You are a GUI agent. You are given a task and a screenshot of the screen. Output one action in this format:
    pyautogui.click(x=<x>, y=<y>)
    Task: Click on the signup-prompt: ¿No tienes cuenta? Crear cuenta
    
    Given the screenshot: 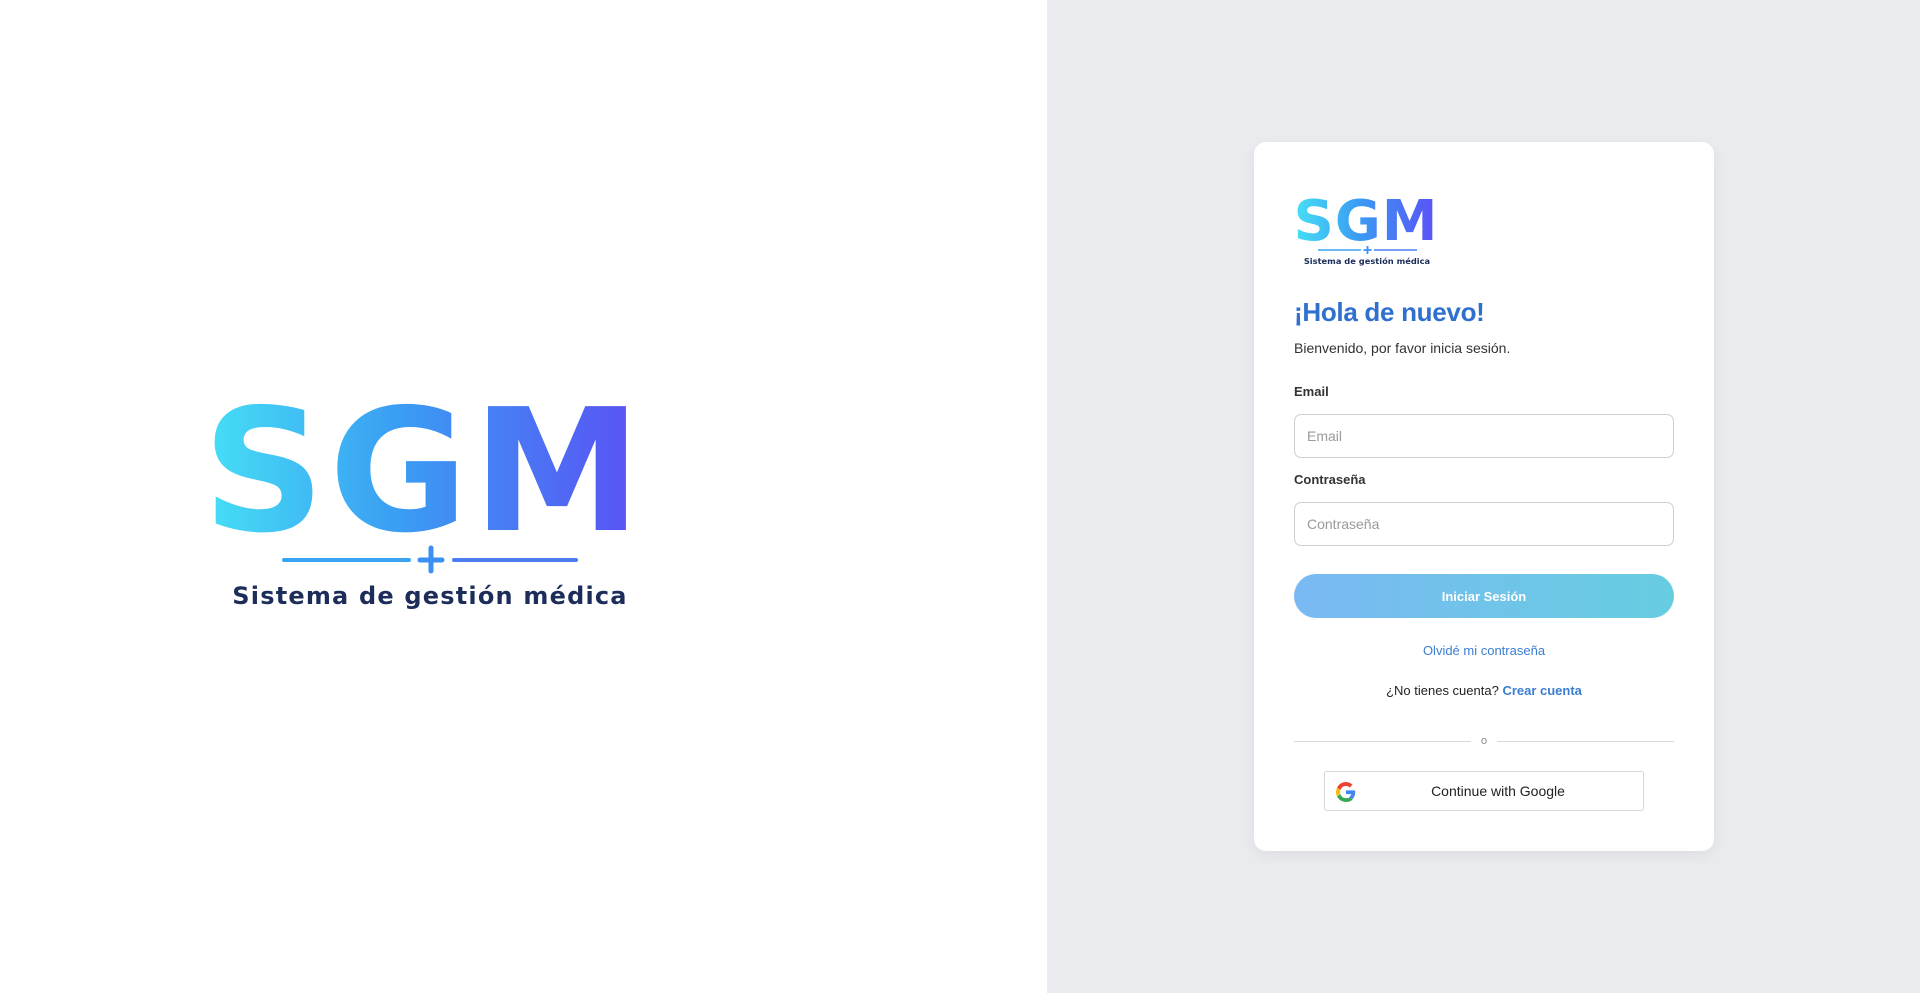 What is the action you would take?
    pyautogui.click(x=1484, y=690)
    